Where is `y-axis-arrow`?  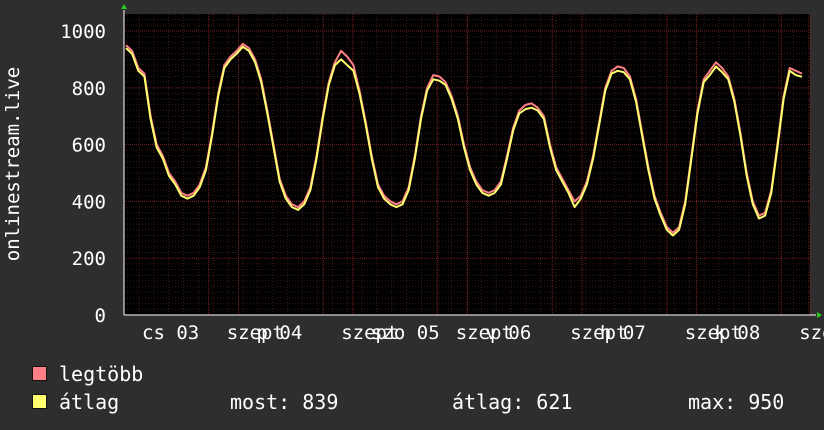
y-axis-arrow is located at coordinates (124, 6).